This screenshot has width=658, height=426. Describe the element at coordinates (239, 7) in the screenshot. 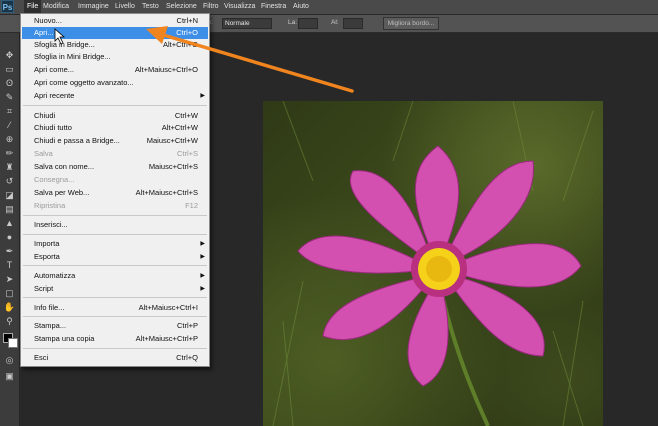

I see `menu-visualizza: Visualizza` at that location.